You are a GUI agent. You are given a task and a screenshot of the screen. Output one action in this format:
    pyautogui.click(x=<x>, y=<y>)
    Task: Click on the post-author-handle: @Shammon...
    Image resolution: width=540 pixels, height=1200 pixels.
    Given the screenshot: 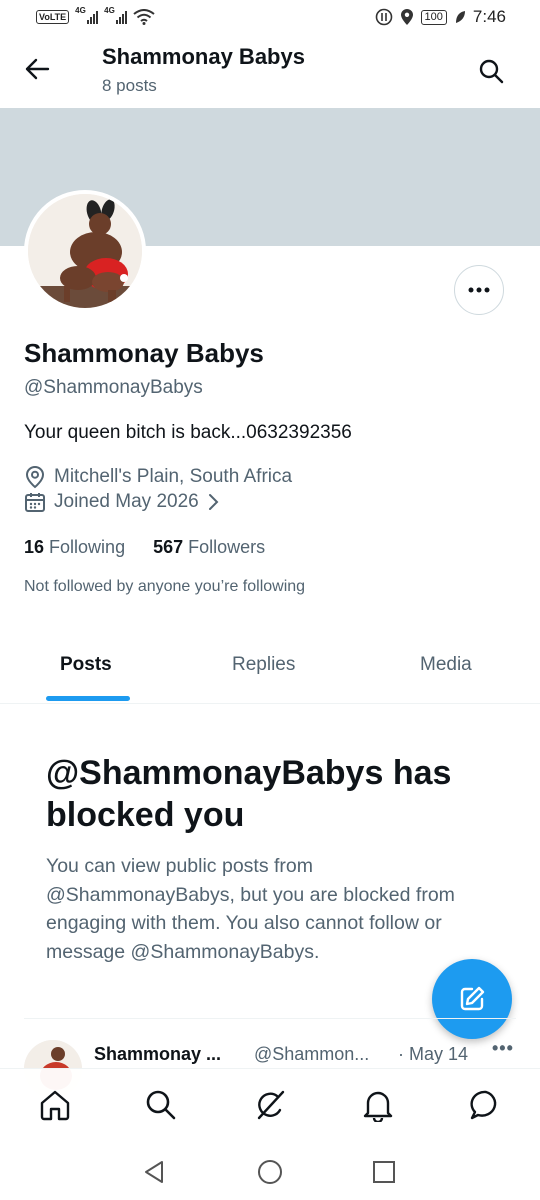 What is the action you would take?
    pyautogui.click(x=312, y=1054)
    